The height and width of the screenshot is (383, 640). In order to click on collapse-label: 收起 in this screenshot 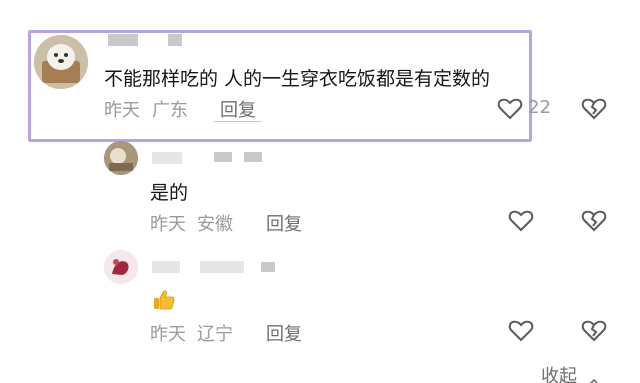, I will do `click(559, 374)`.